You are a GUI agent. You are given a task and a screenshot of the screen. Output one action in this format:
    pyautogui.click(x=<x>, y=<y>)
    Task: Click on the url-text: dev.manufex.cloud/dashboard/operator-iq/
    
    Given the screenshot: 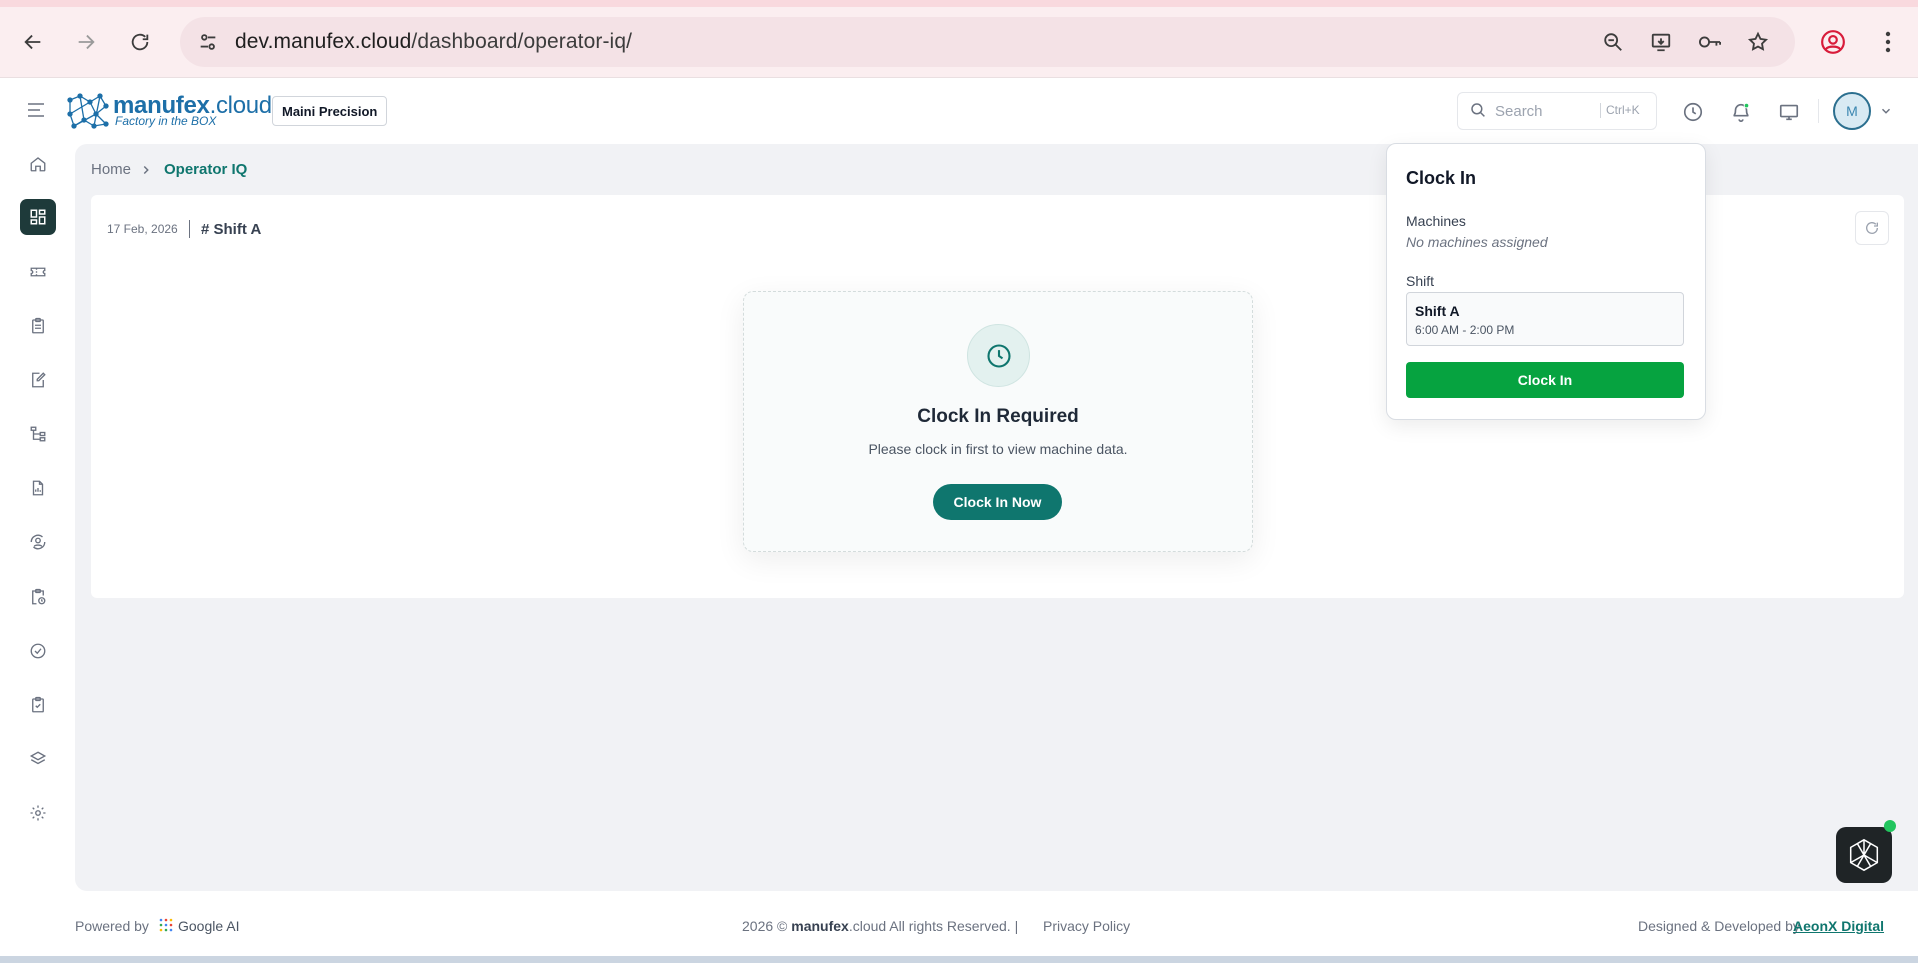 What is the action you would take?
    pyautogui.click(x=433, y=42)
    